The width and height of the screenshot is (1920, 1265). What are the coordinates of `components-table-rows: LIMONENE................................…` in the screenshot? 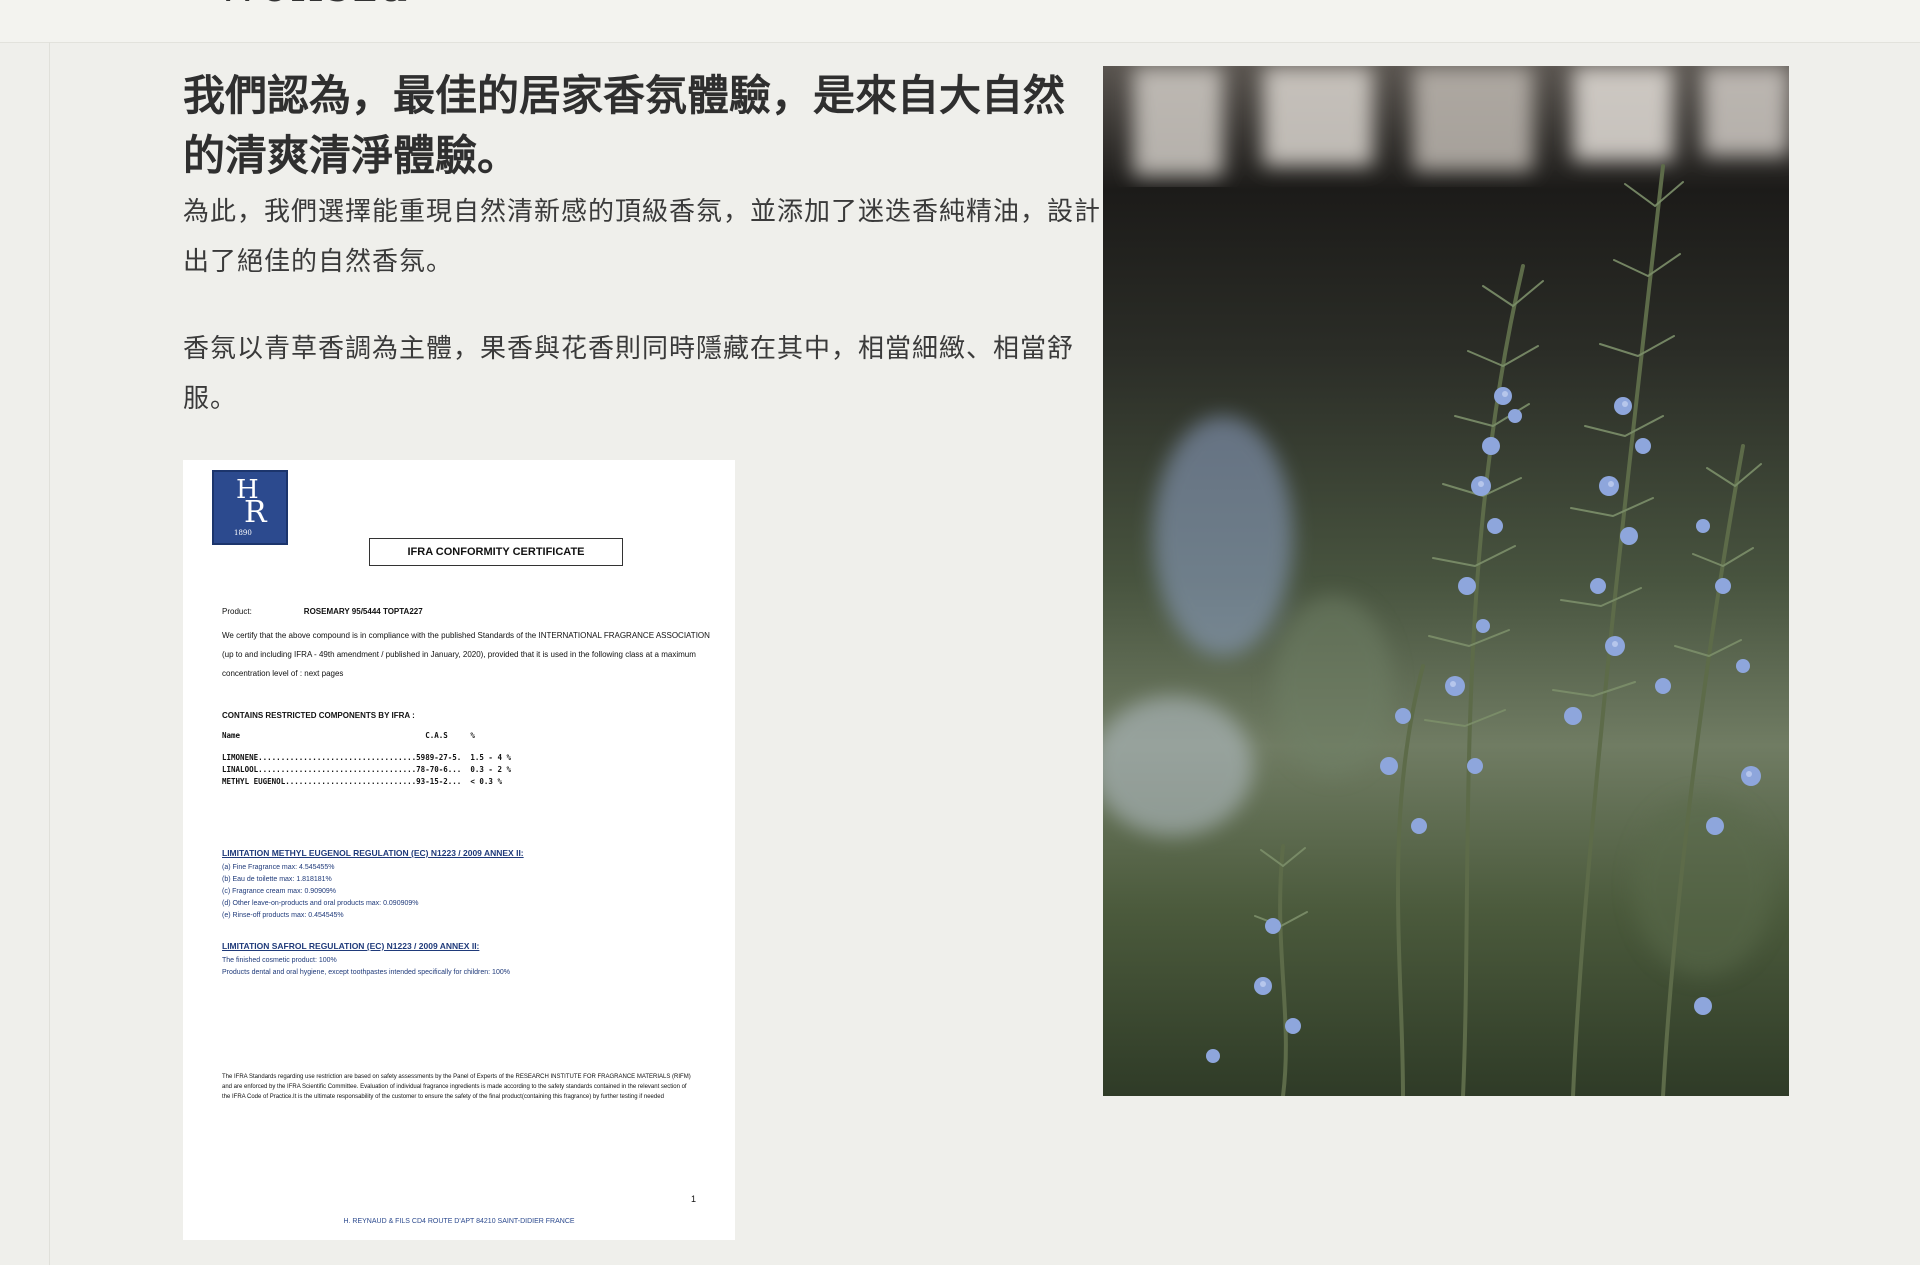 It's located at (366, 769).